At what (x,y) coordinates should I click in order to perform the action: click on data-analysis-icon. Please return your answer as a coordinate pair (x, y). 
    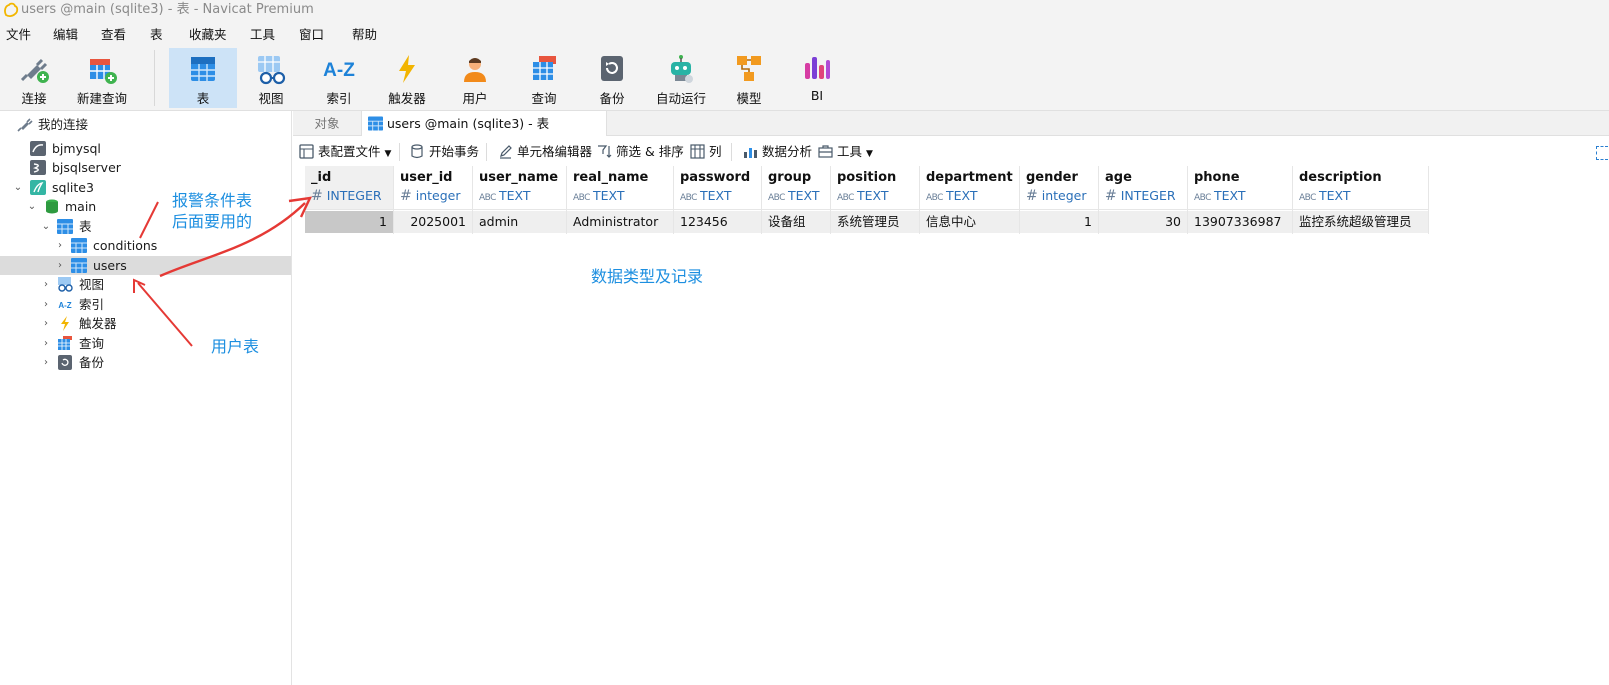
    Looking at the image, I should click on (750, 153).